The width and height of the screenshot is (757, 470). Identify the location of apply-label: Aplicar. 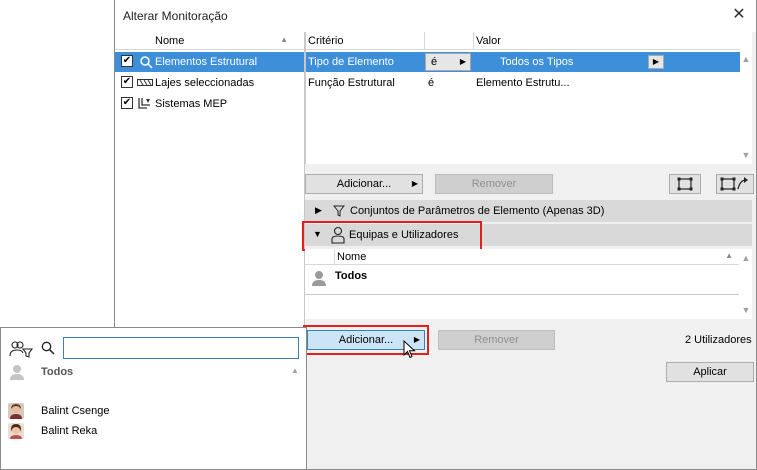
(710, 372).